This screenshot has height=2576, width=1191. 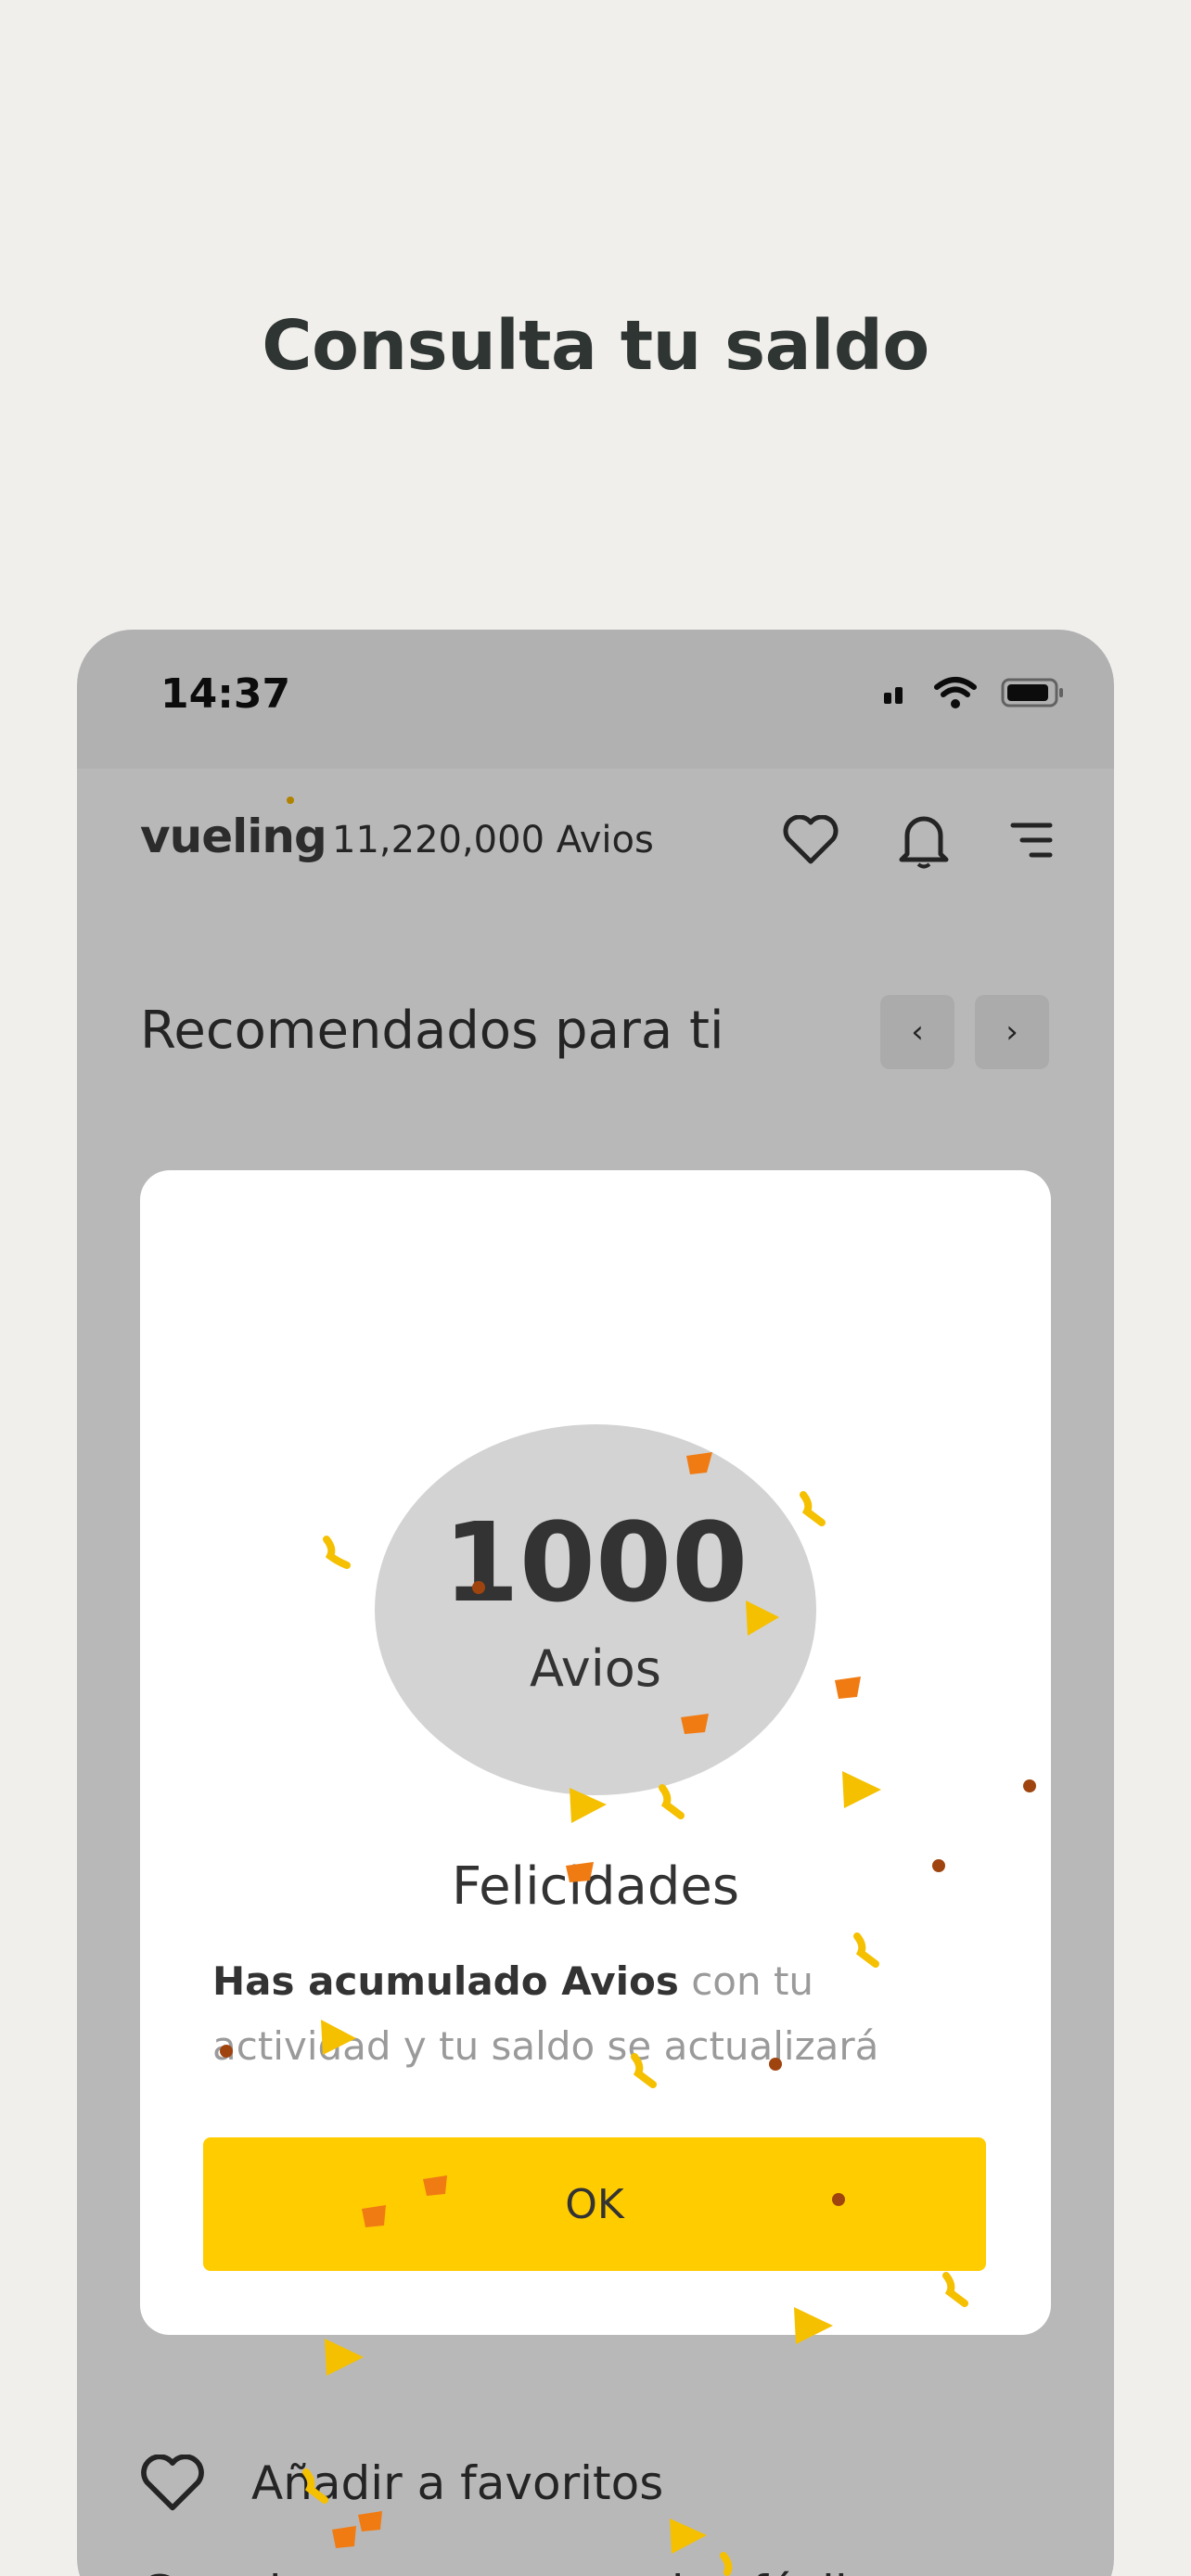 I want to click on dialog-title: Felicidades, so click(x=595, y=1887).